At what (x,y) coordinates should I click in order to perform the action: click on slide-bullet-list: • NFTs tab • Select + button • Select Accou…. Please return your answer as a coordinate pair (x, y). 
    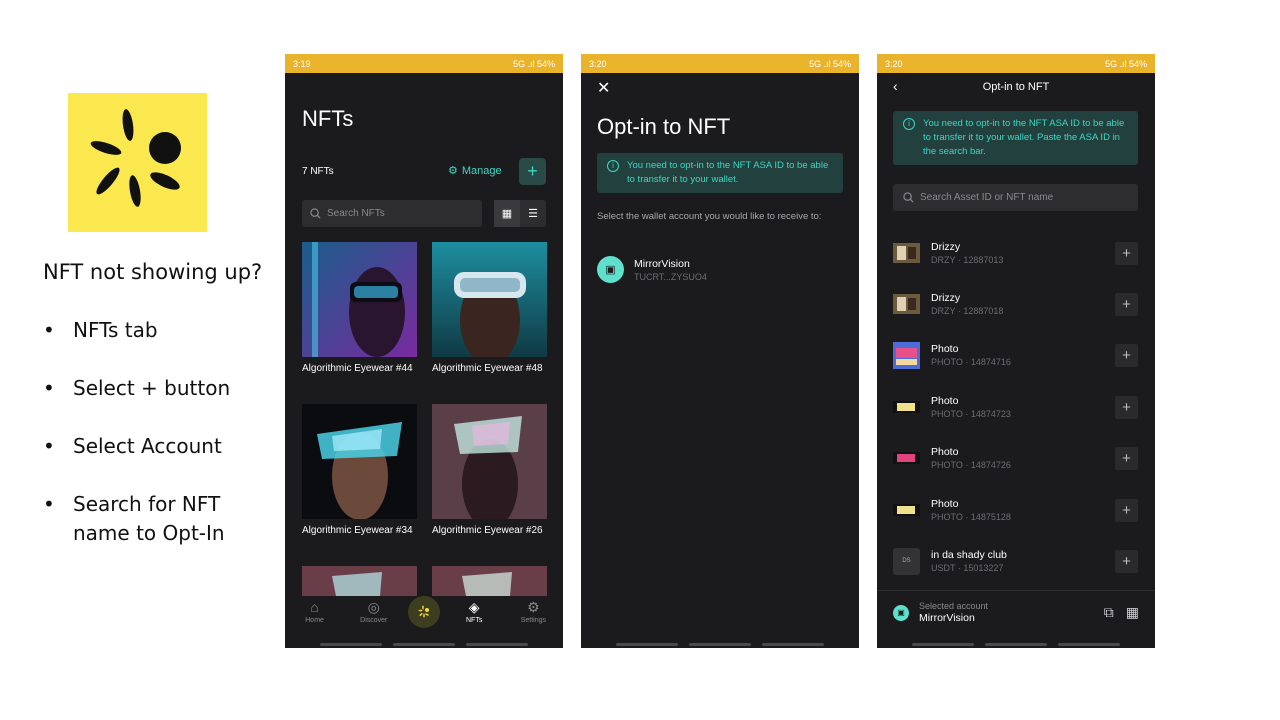
    Looking at the image, I should click on (158, 446).